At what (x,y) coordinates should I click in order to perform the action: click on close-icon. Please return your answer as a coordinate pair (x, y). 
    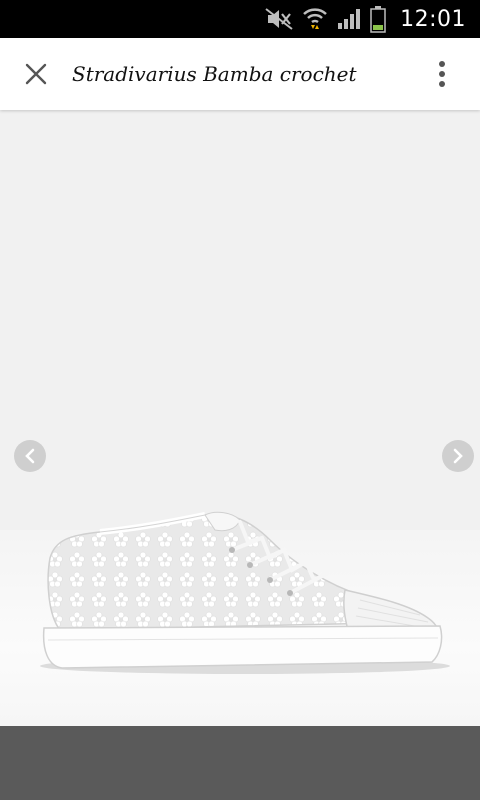
    Looking at the image, I should click on (36, 74).